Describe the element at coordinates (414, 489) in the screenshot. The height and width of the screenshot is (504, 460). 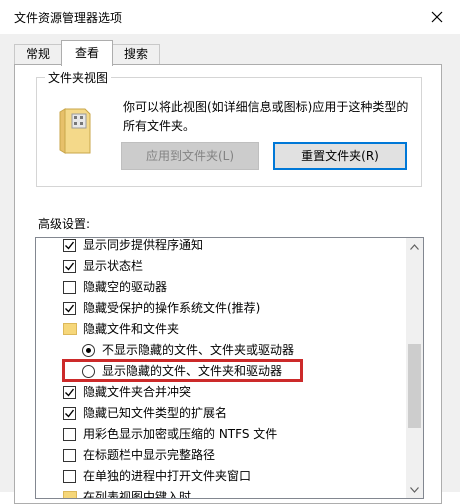
I see `scroll-down-button` at that location.